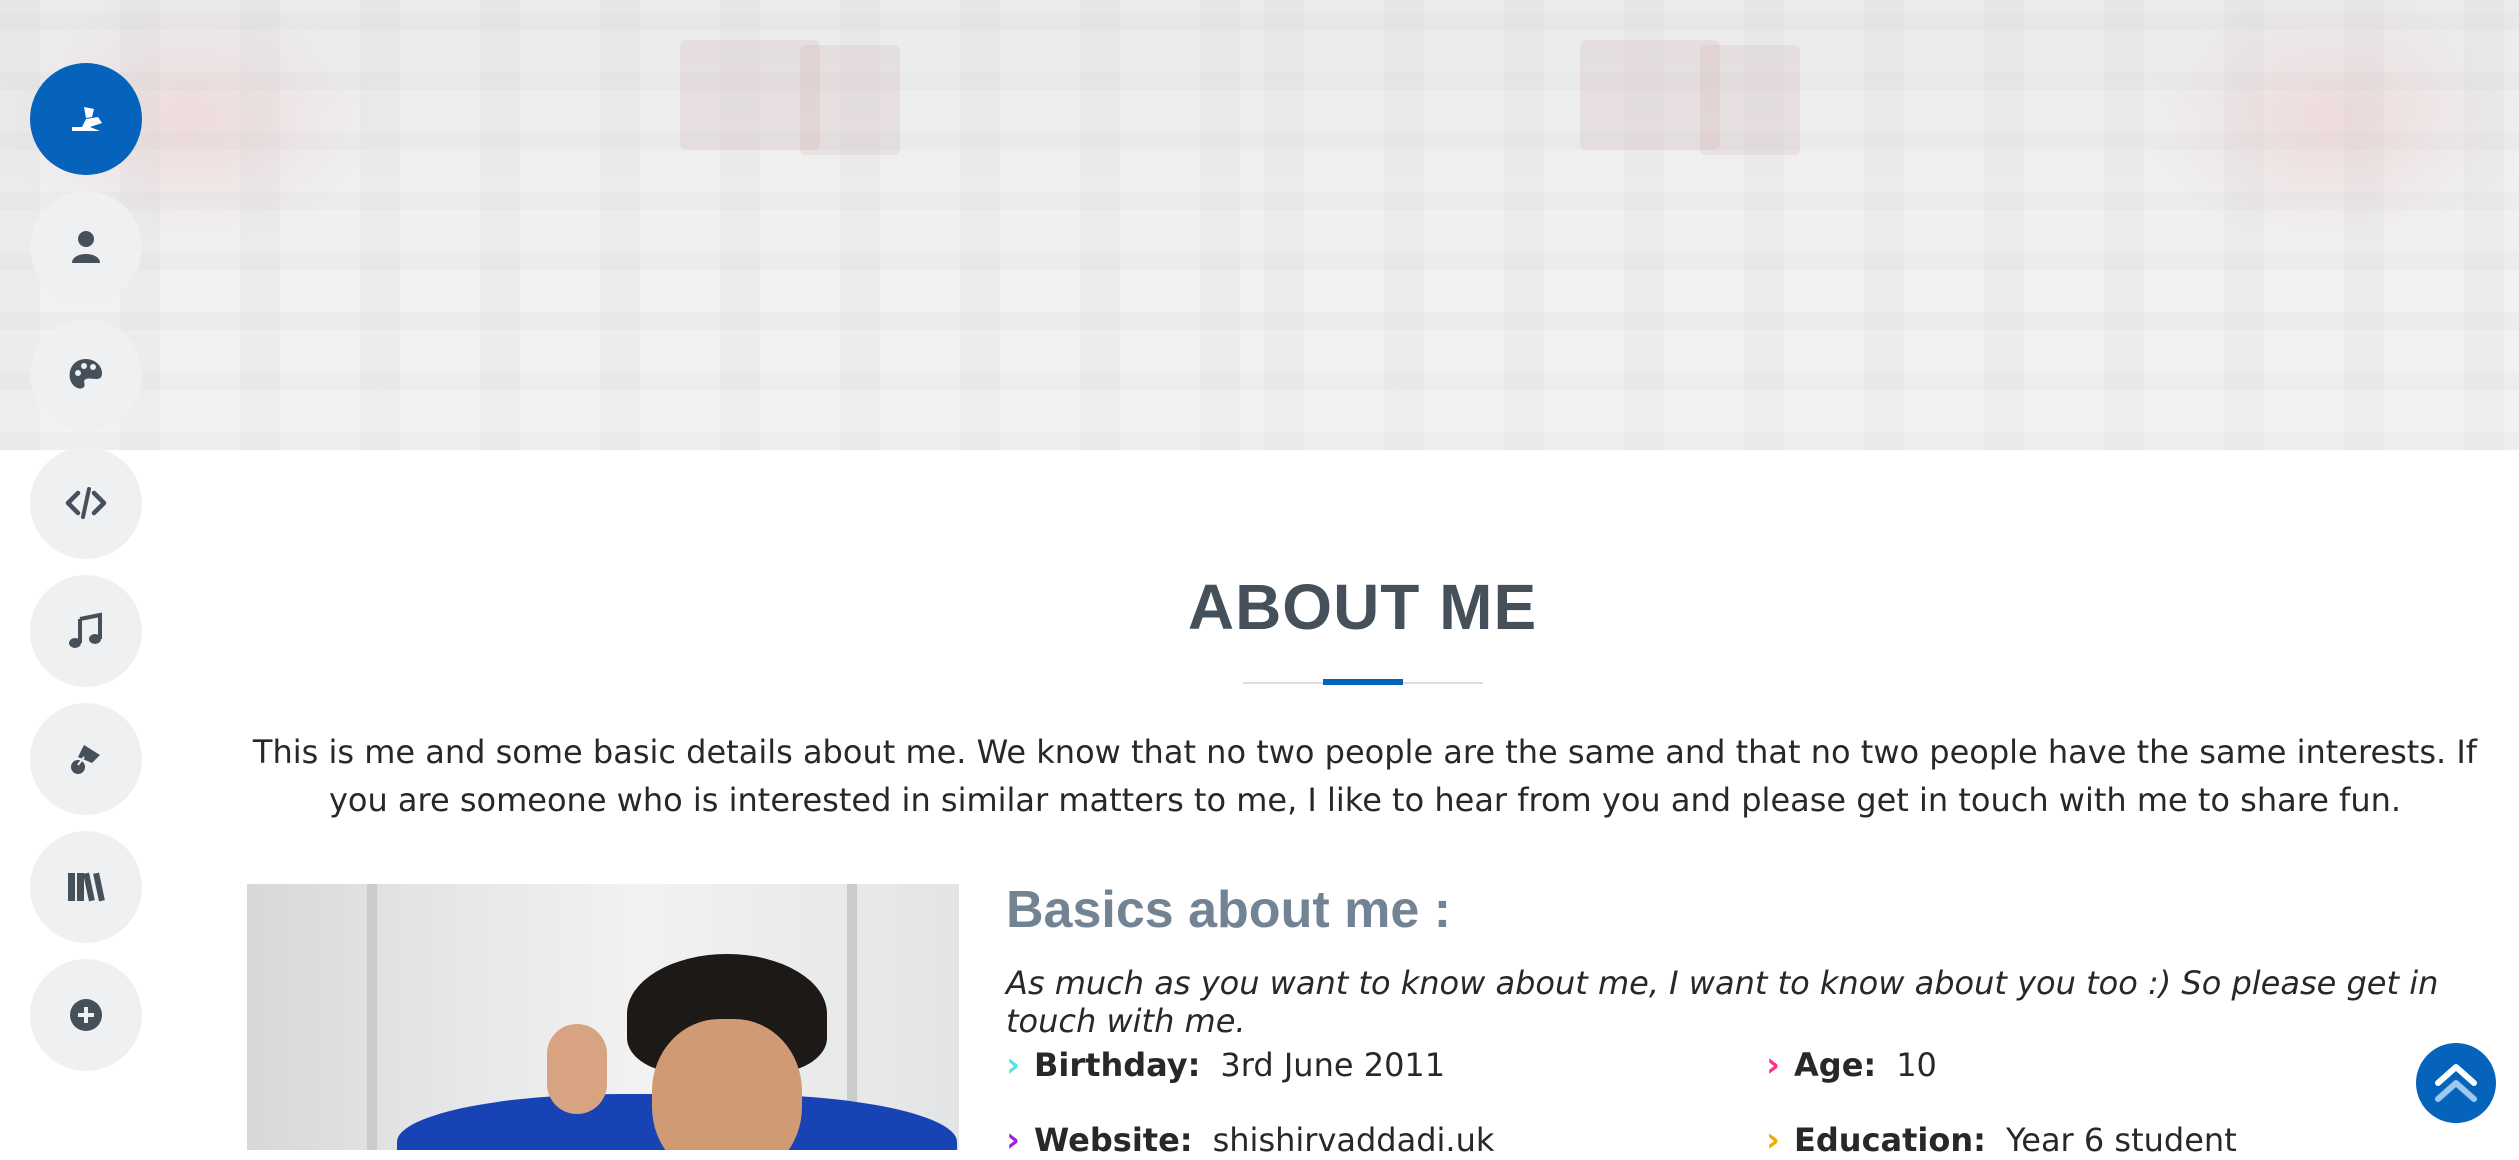  Describe the element at coordinates (1916, 1065) in the screenshot. I see `detail-value: 10` at that location.